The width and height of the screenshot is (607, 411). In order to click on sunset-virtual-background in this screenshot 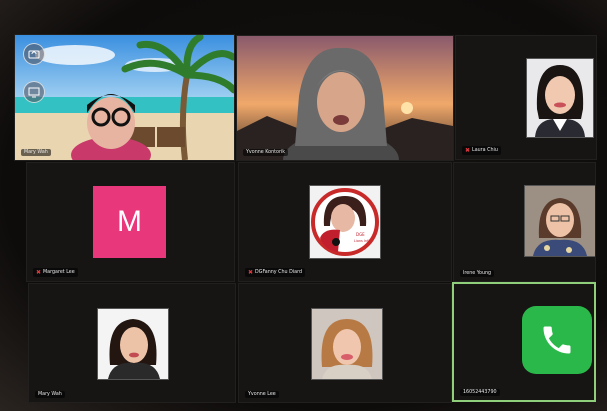, I will do `click(345, 98)`.